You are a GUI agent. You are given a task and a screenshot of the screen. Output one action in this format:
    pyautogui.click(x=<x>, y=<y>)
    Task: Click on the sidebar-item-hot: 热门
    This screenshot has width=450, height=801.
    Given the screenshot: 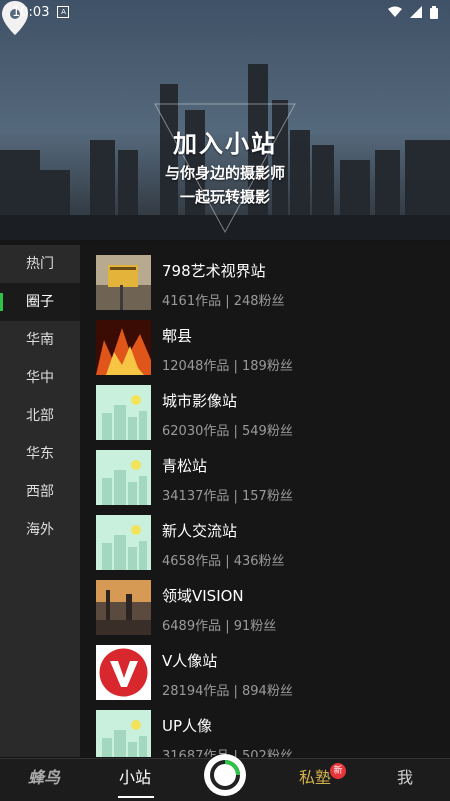 What is the action you would take?
    pyautogui.click(x=40, y=264)
    